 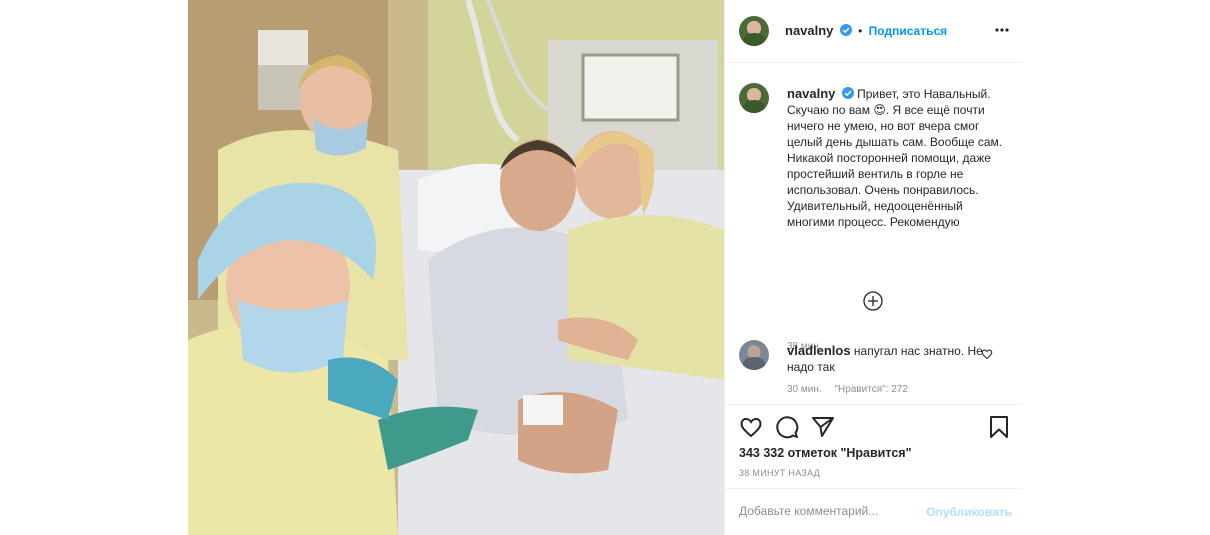 I want to click on likes-count: 343 332 отметок "Нравится", so click(x=825, y=453).